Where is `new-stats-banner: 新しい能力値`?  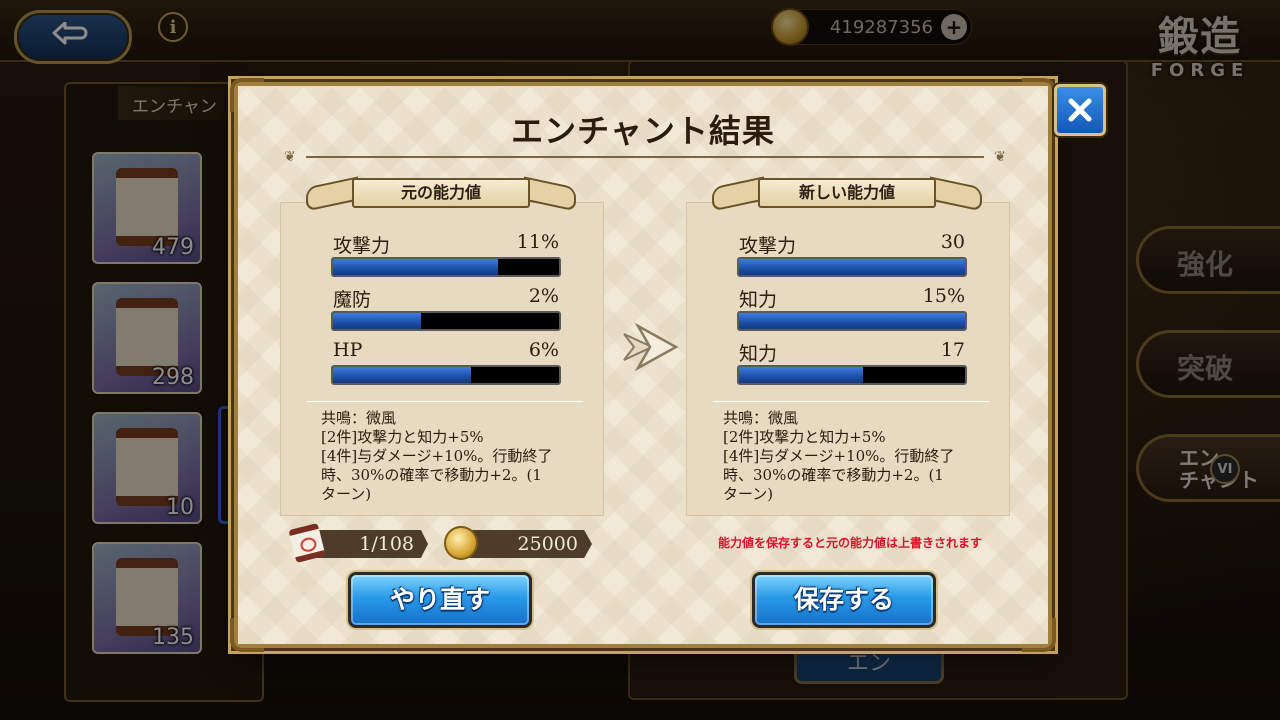
new-stats-banner: 新しい能力値 is located at coordinates (847, 194).